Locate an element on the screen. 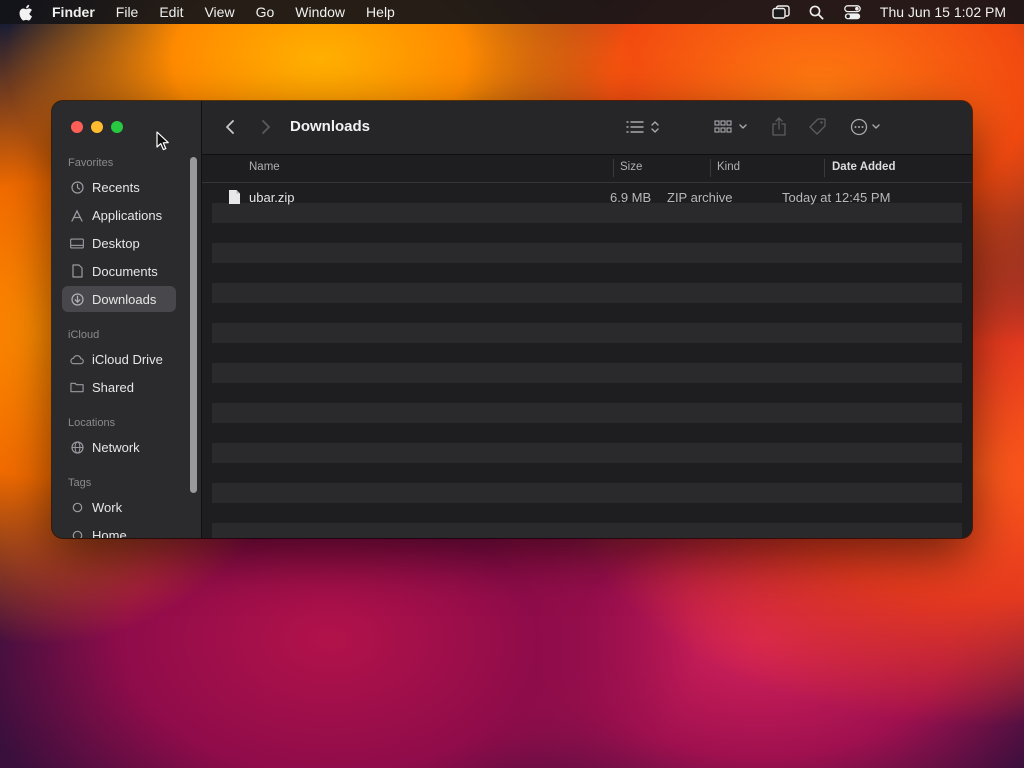 This screenshot has width=1024, height=768. menu-help: Help is located at coordinates (380, 12).